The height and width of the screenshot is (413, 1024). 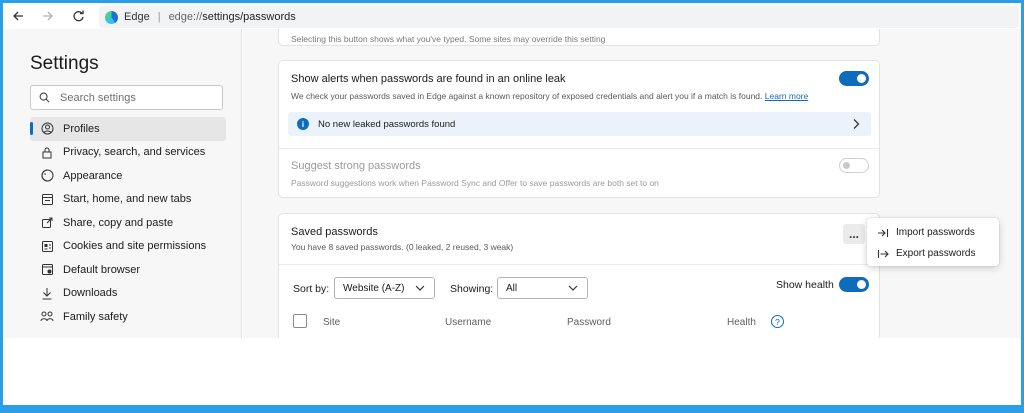 I want to click on search-icon, so click(x=44, y=97).